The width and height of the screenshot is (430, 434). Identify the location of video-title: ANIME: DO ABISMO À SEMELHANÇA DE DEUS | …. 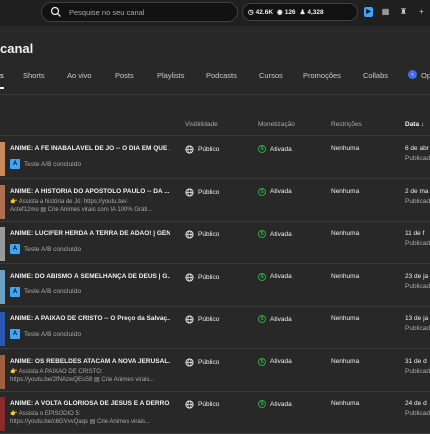
(90, 276).